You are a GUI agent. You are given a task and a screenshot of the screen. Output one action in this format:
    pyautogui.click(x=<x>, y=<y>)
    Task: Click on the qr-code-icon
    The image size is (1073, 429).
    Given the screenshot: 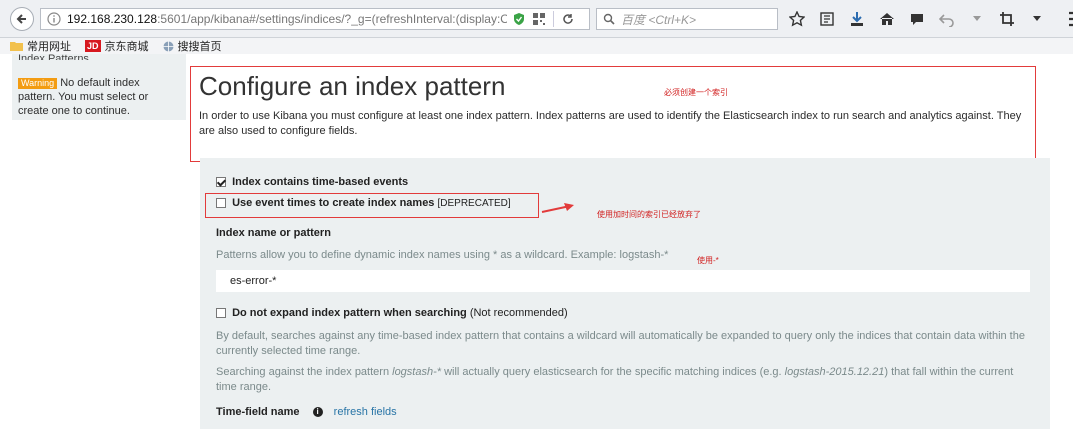 What is the action you would take?
    pyautogui.click(x=539, y=19)
    